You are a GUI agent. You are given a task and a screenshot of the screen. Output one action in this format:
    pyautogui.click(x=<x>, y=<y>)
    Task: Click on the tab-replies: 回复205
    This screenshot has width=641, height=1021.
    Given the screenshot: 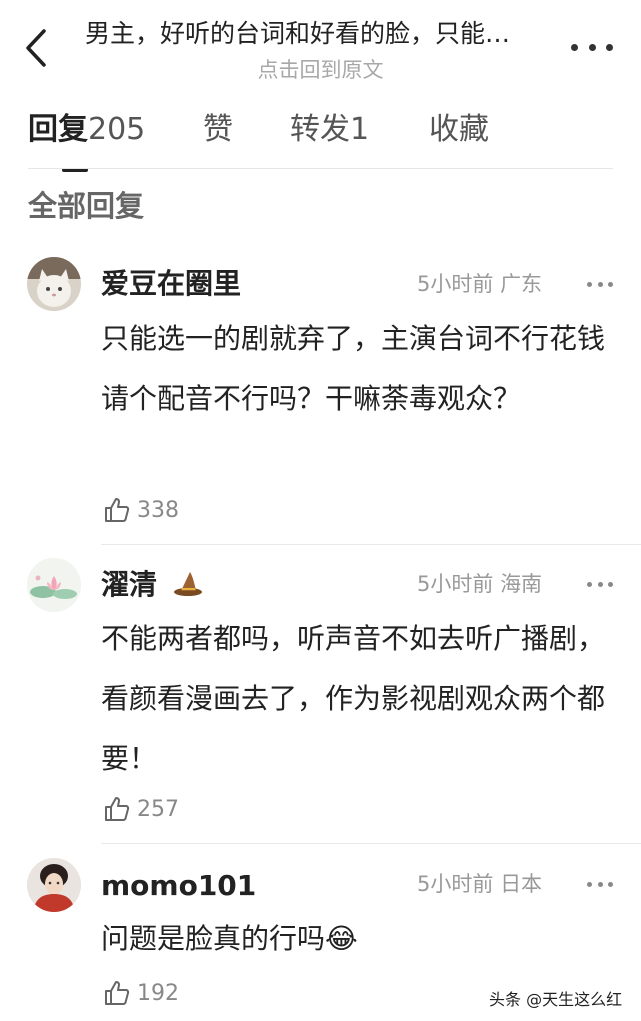 What is the action you would take?
    pyautogui.click(x=86, y=130)
    